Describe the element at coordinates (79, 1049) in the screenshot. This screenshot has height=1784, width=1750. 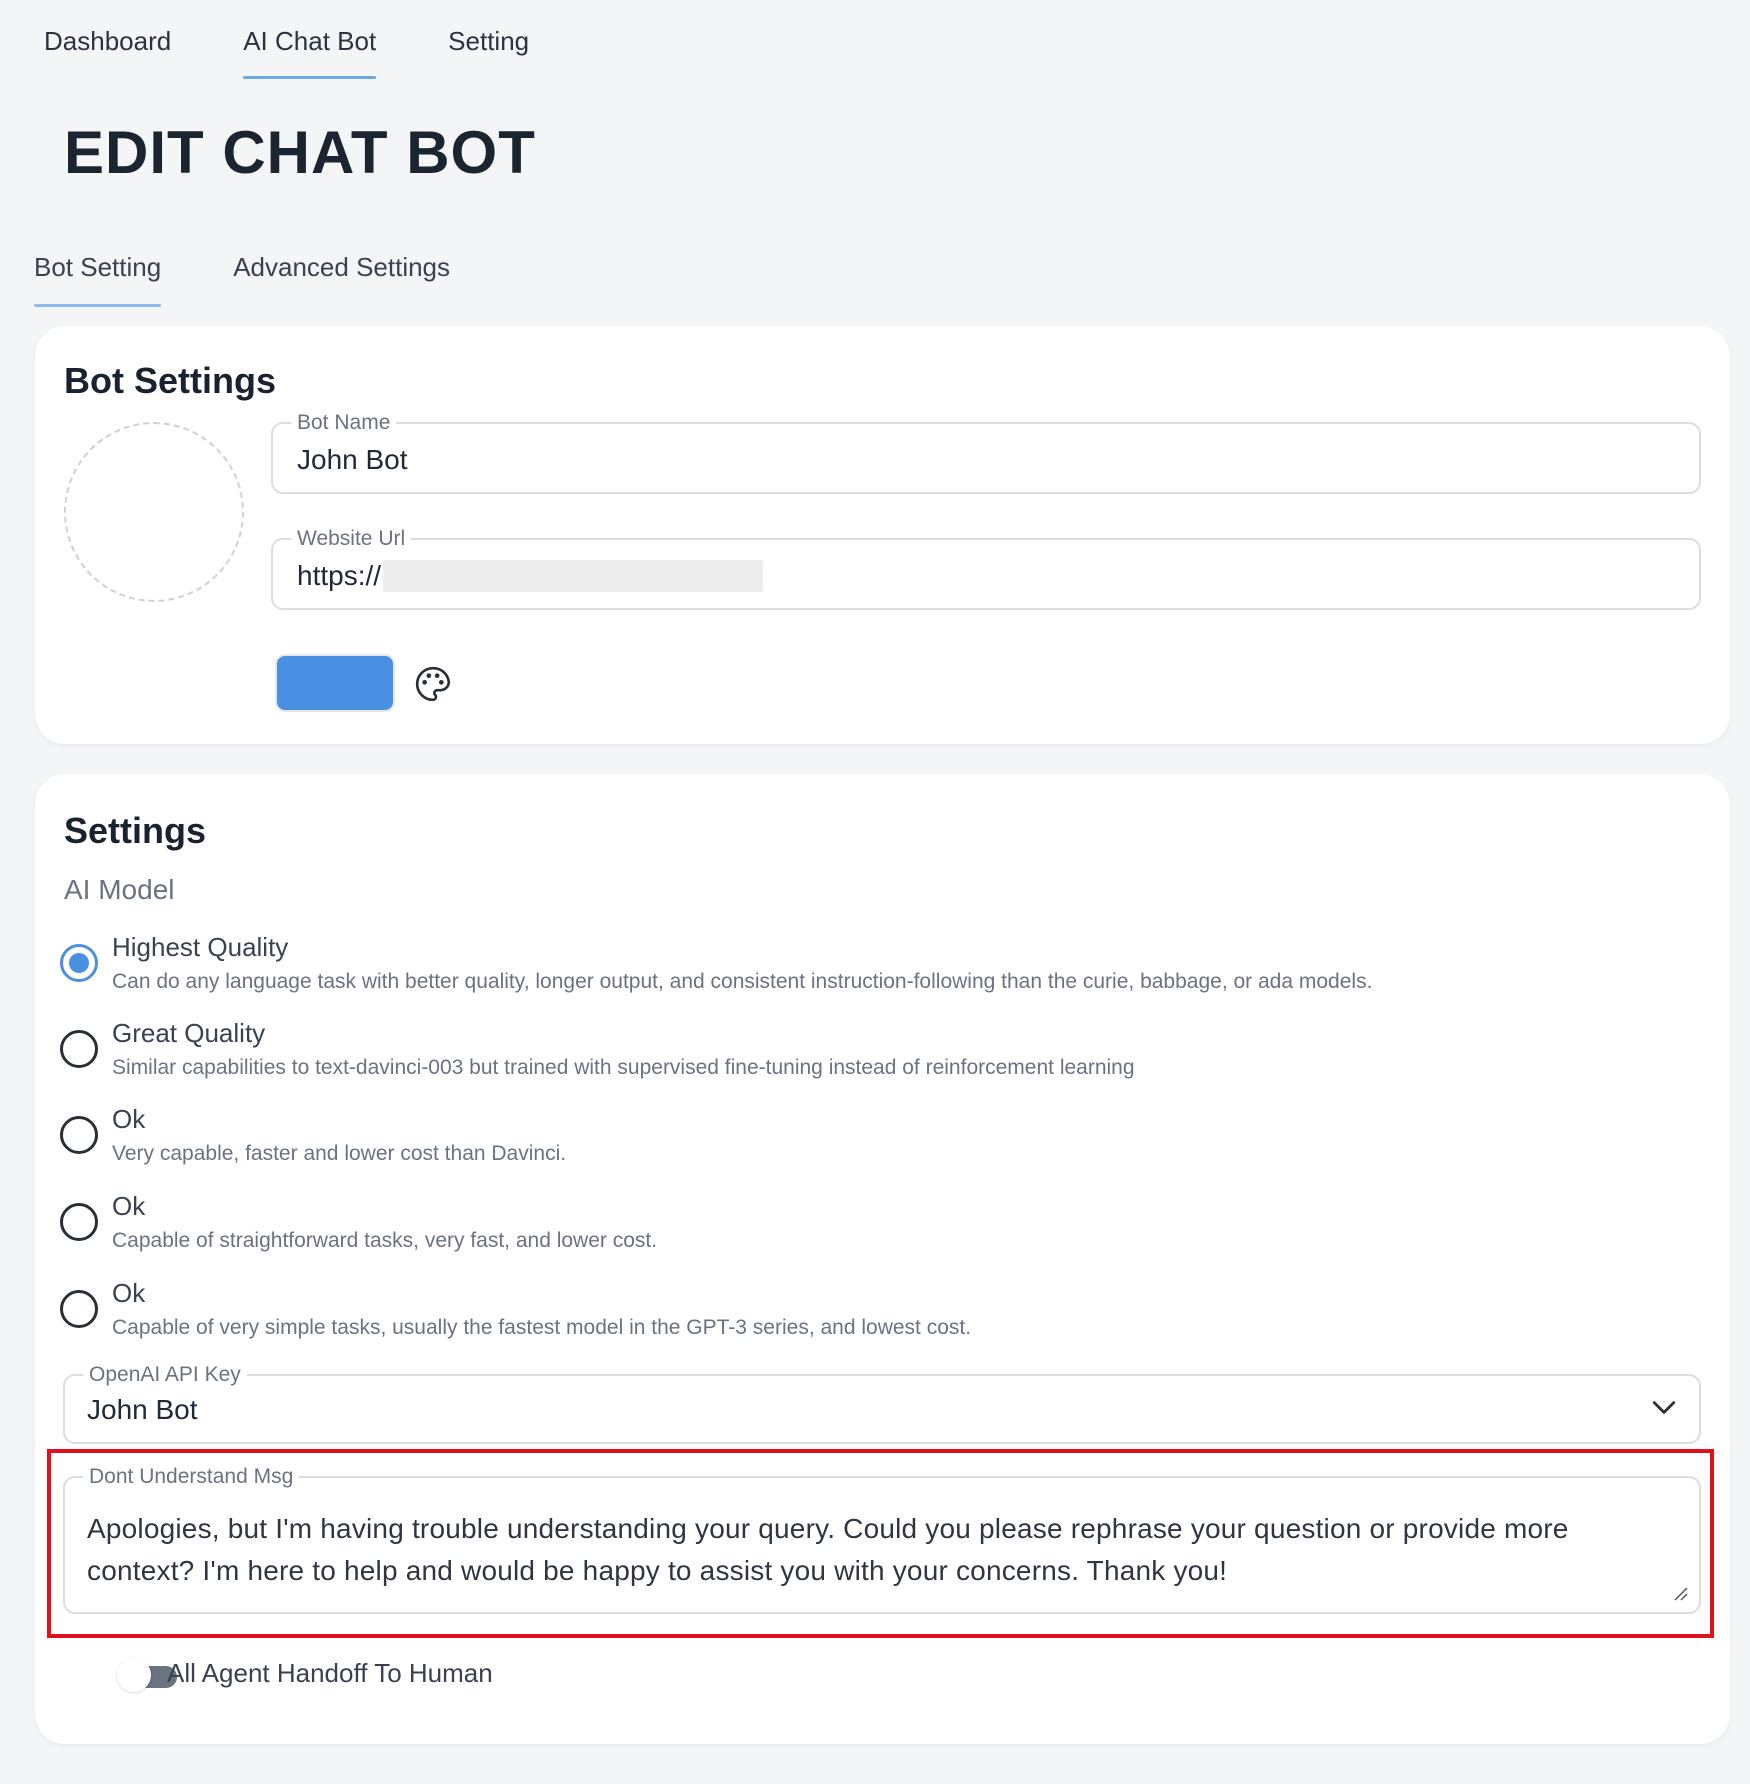
I see `radio-great` at that location.